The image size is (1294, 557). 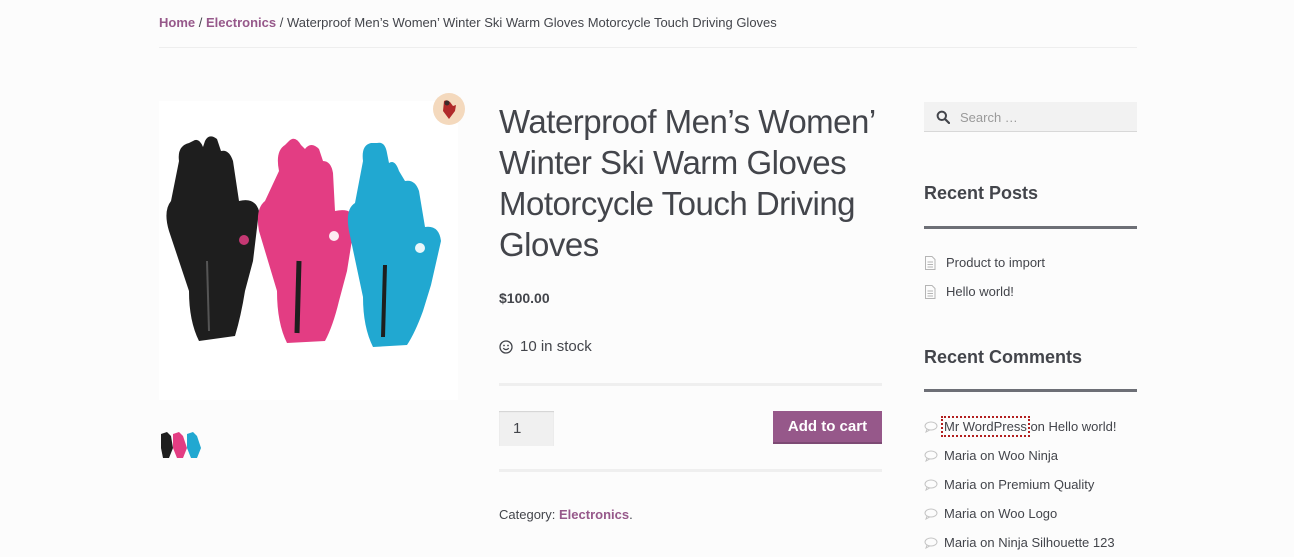 I want to click on product-category: Category: Electronics., so click(x=566, y=514).